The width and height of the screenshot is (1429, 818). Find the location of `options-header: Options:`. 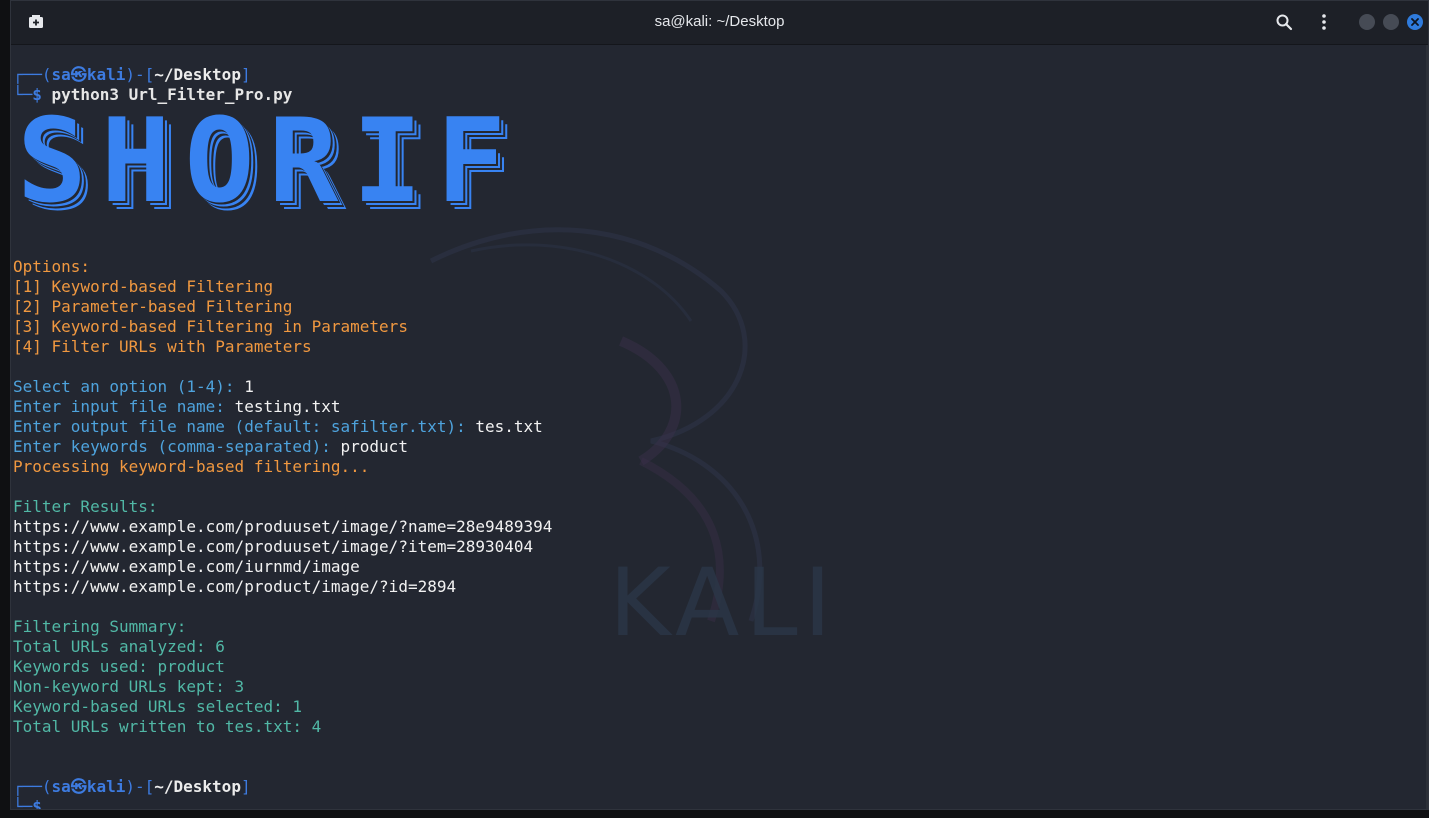

options-header: Options: is located at coordinates (52, 266).